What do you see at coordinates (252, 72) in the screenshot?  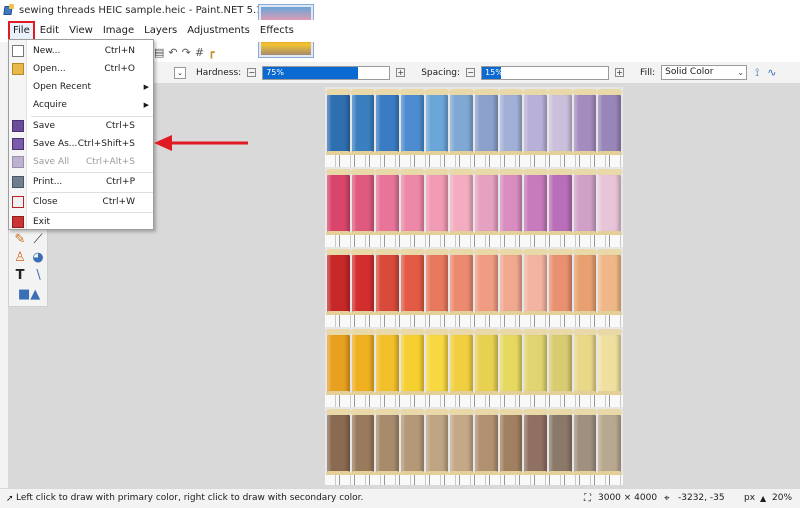 I see `hardness-decrease-button: −` at bounding box center [252, 72].